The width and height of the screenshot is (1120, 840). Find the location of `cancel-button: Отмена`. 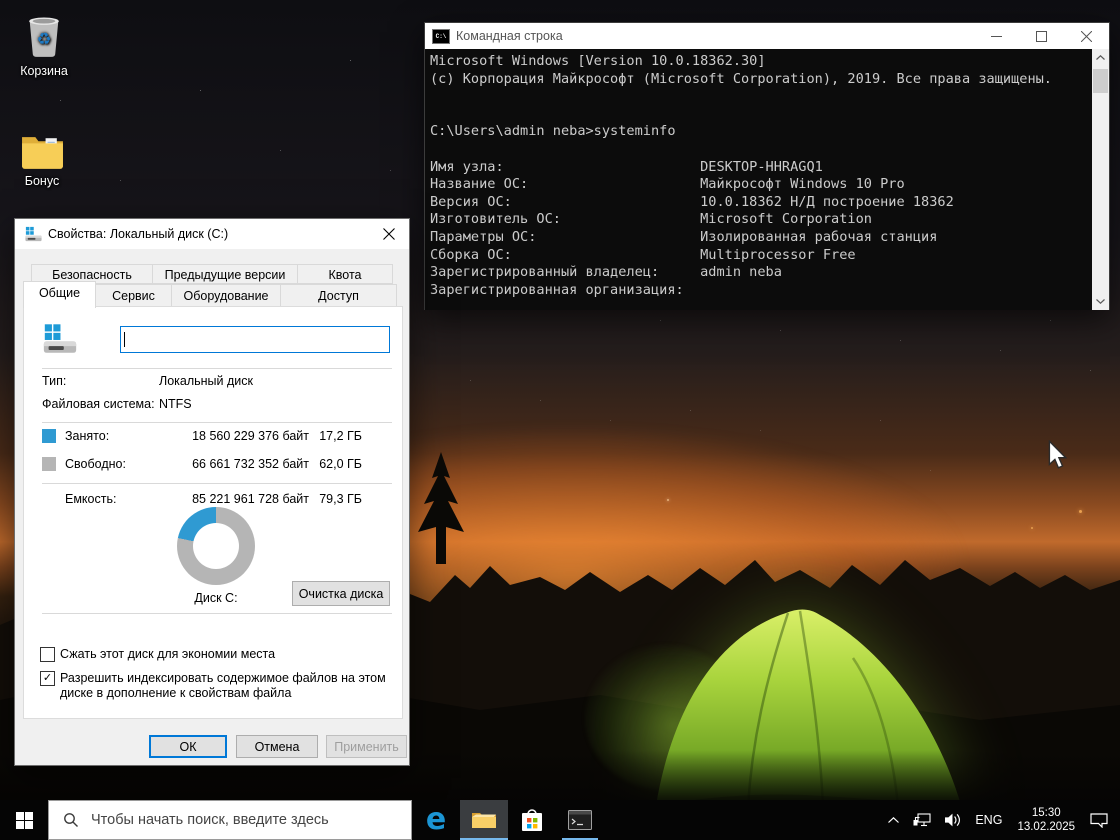

cancel-button: Отмена is located at coordinates (277, 746).